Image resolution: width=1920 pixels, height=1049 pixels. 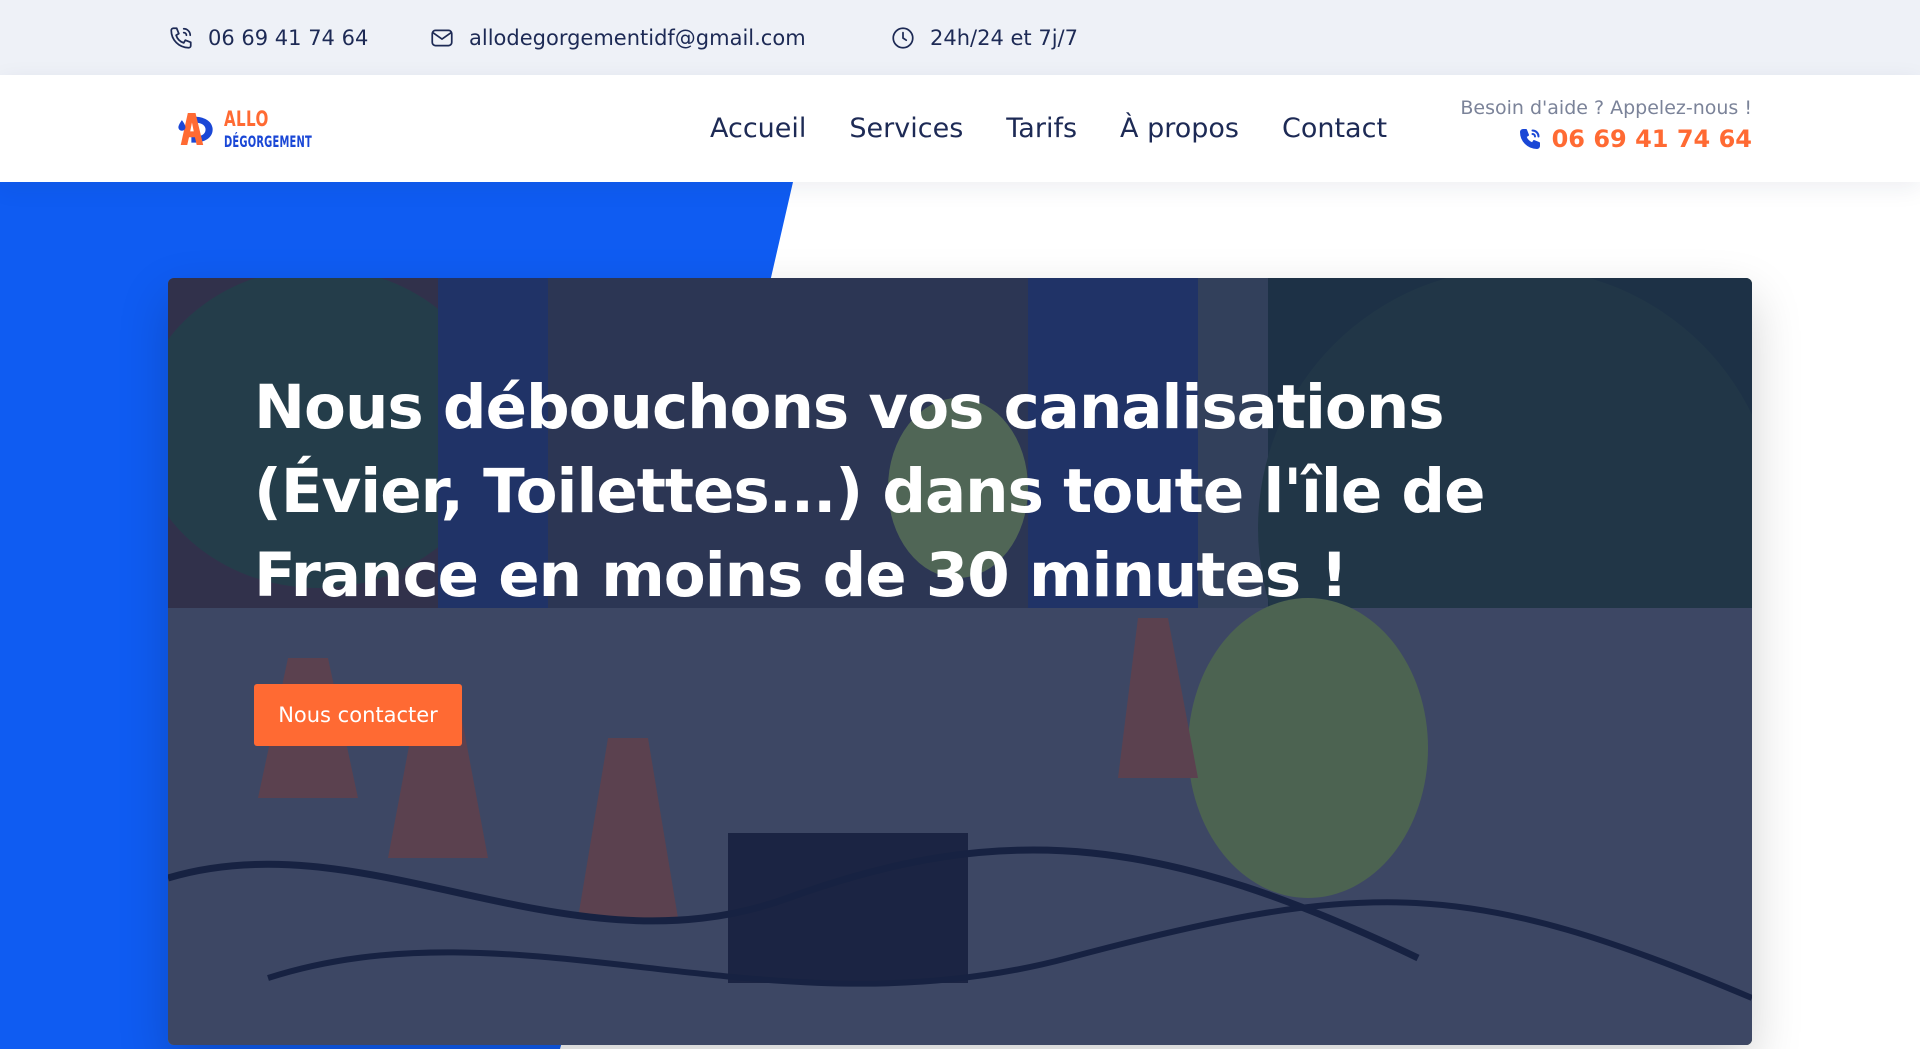 I want to click on nav-item-a-propos: À propos, so click(x=1179, y=128).